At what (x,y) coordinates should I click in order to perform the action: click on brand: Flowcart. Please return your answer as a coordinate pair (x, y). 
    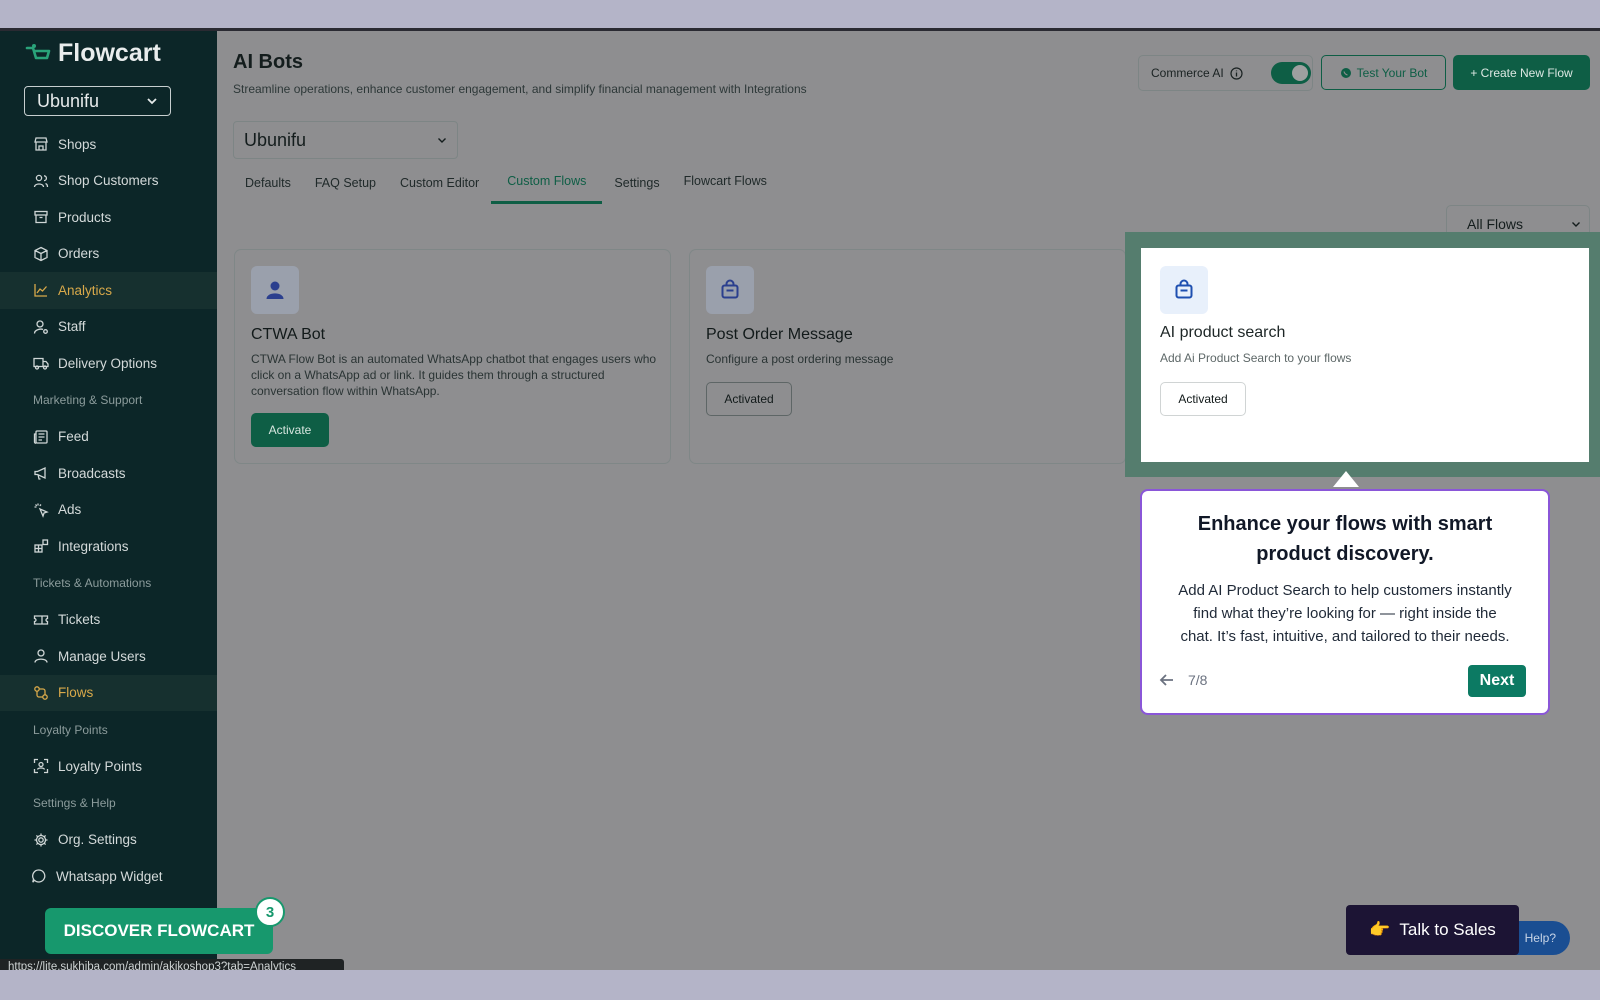
    Looking at the image, I should click on (92, 53).